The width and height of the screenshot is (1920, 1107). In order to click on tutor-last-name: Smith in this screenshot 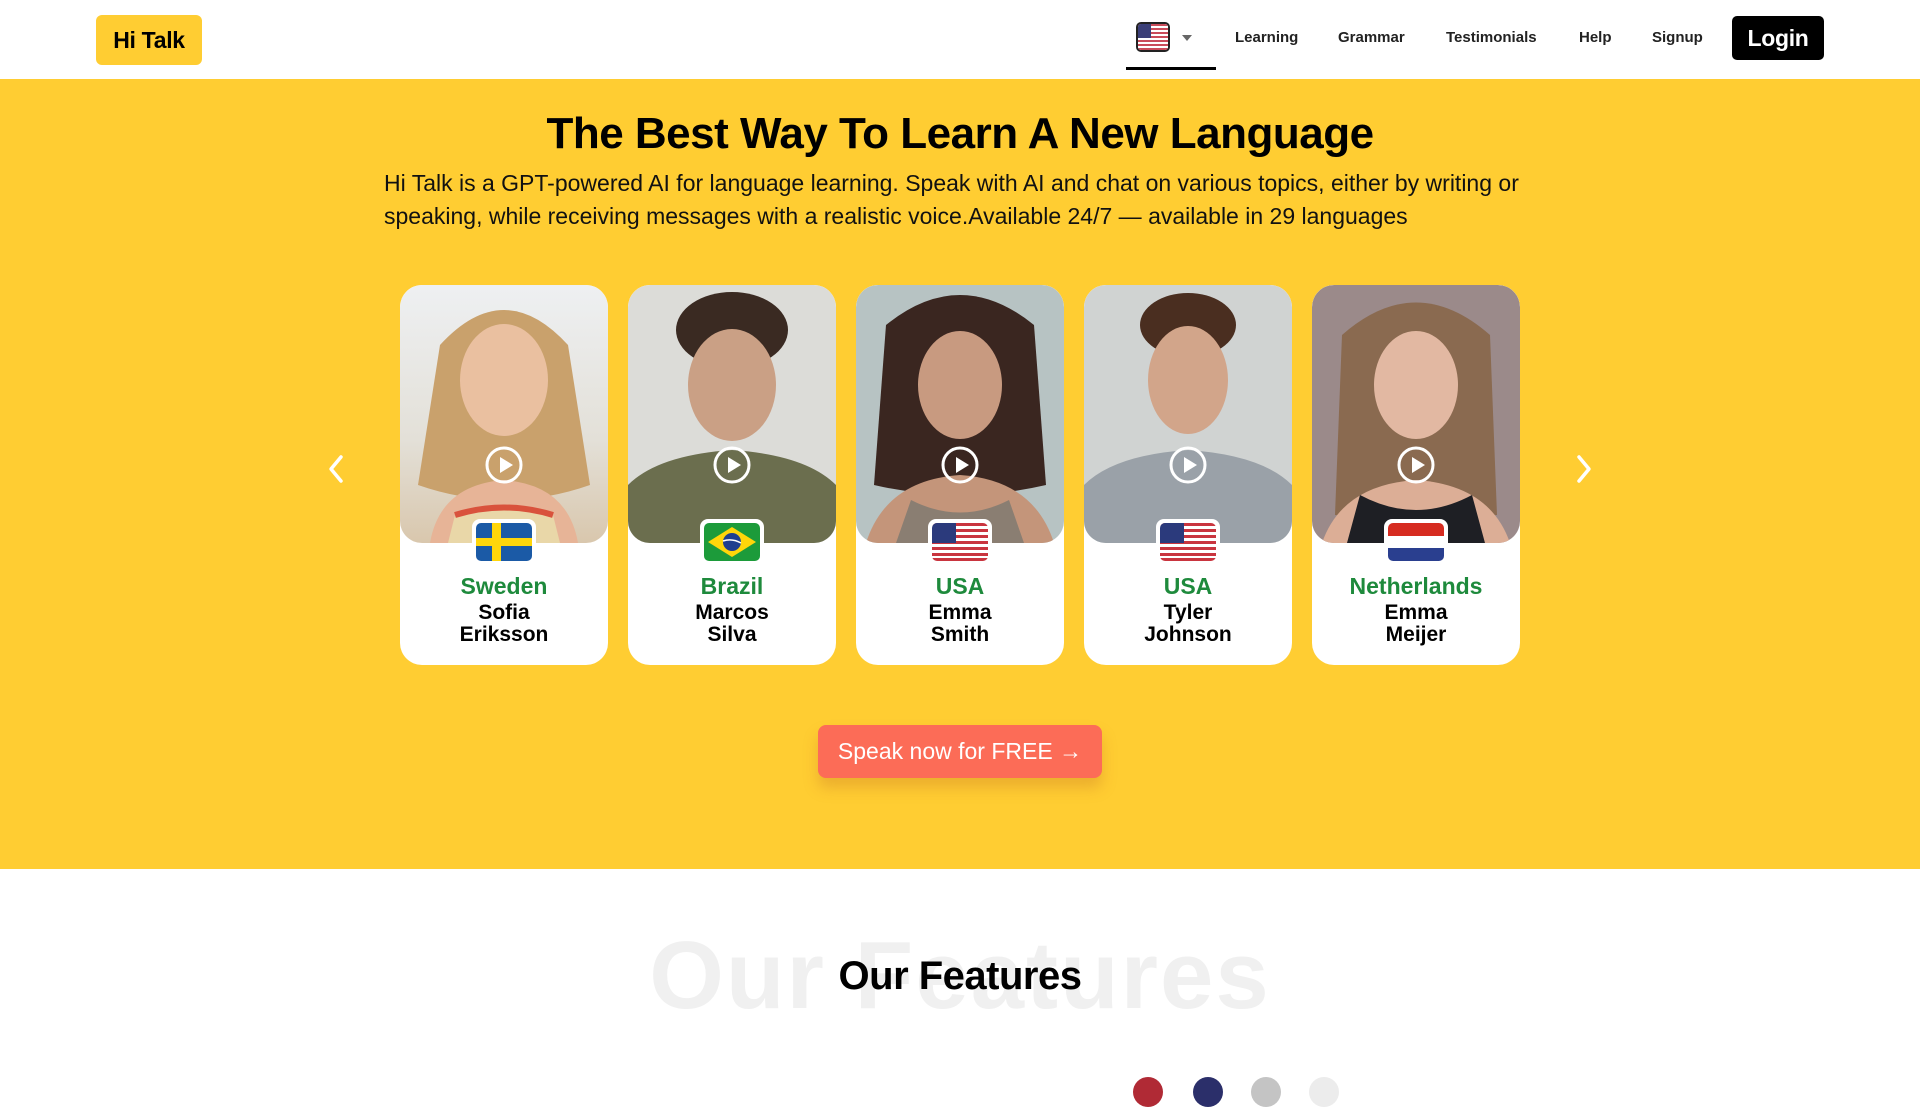, I will do `click(960, 634)`.